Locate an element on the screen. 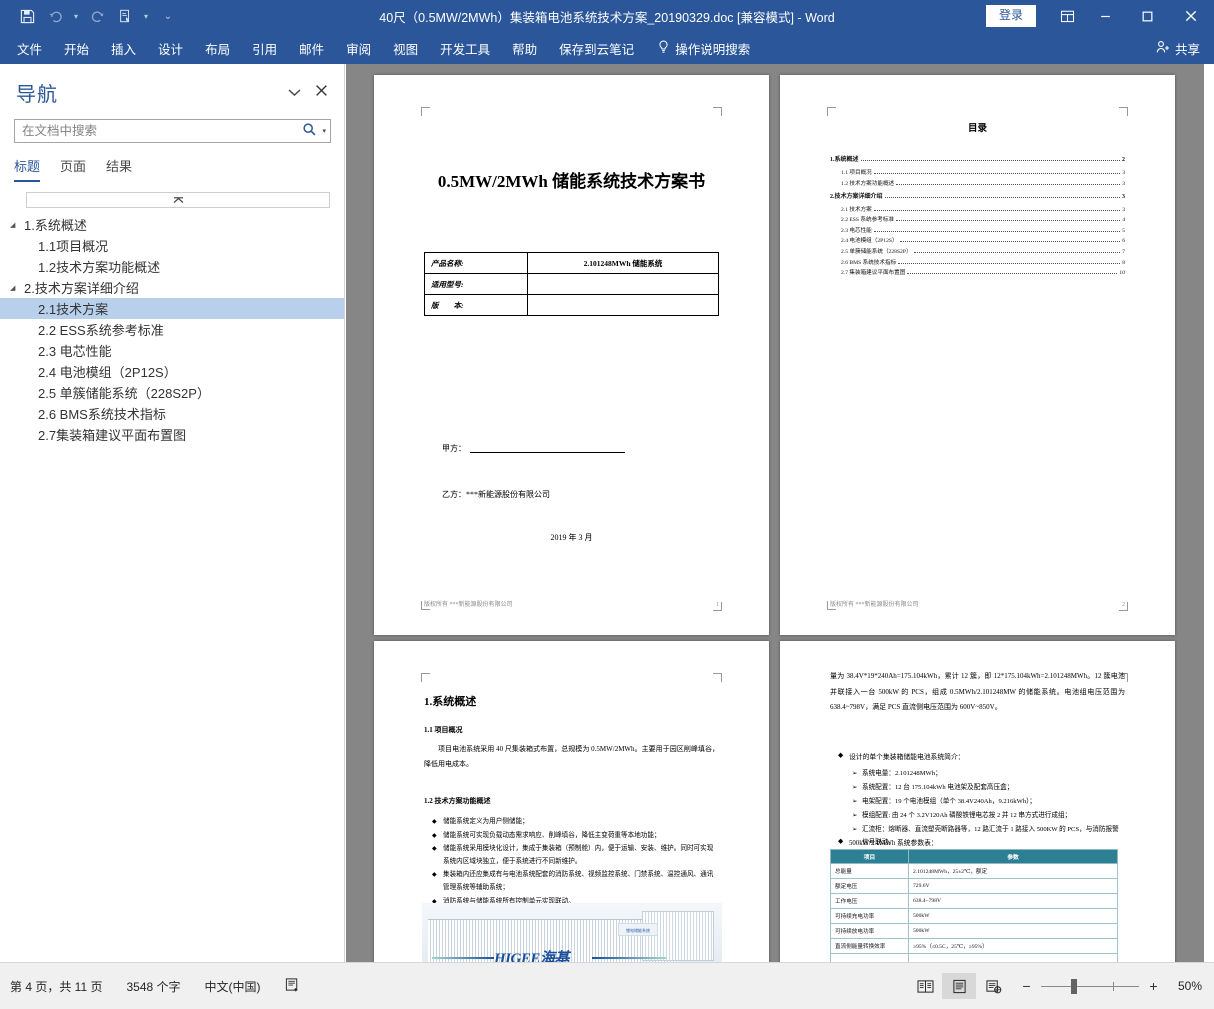  toc-entry: 2.技术方案详细介绍 3 is located at coordinates (977, 195).